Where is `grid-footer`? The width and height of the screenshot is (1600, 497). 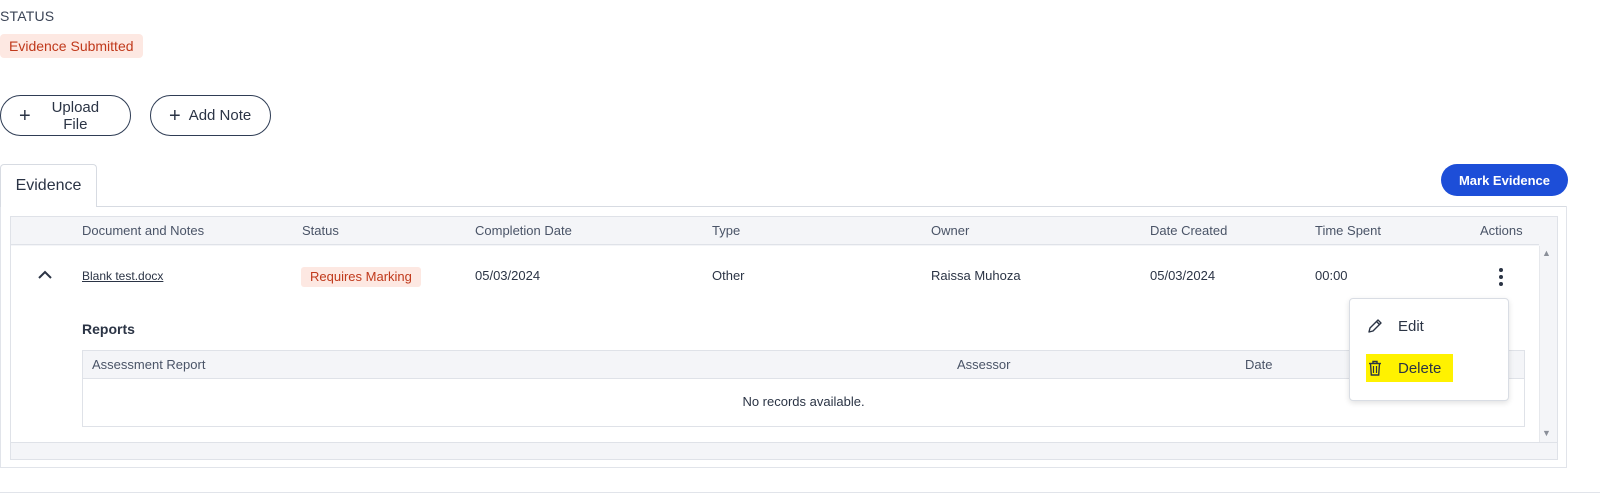 grid-footer is located at coordinates (784, 450).